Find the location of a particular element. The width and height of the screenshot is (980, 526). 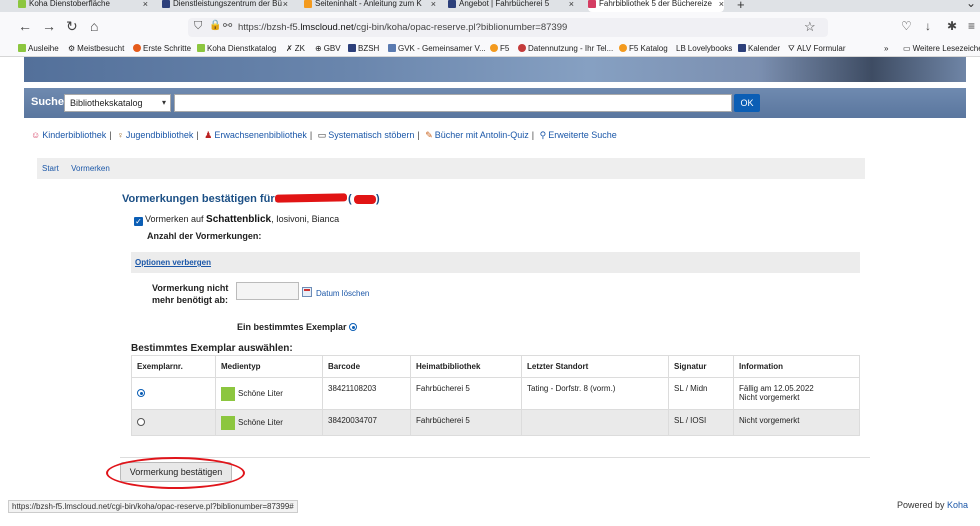

redacted-card-number is located at coordinates (365, 199).